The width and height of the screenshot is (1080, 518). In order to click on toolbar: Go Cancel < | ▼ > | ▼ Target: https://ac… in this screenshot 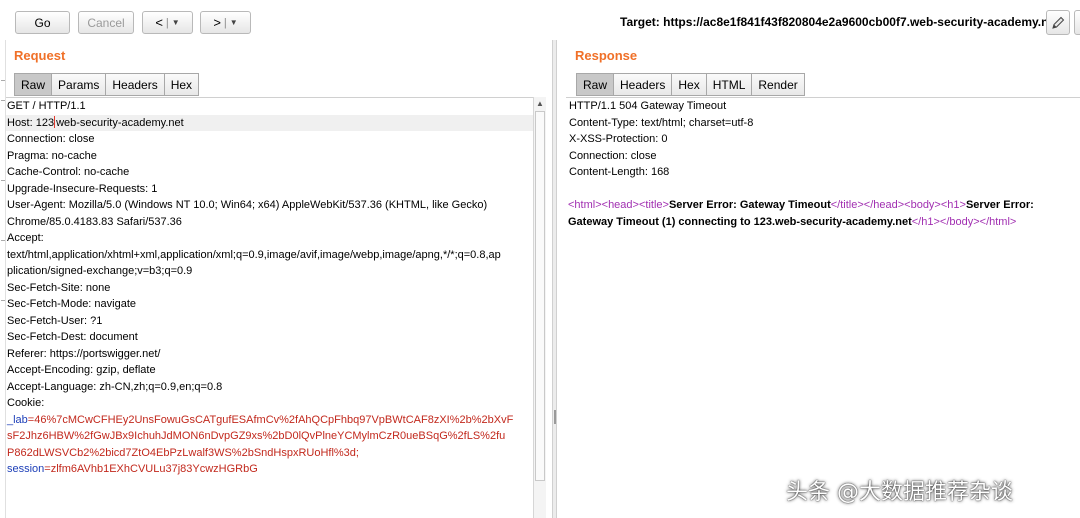, I will do `click(540, 23)`.